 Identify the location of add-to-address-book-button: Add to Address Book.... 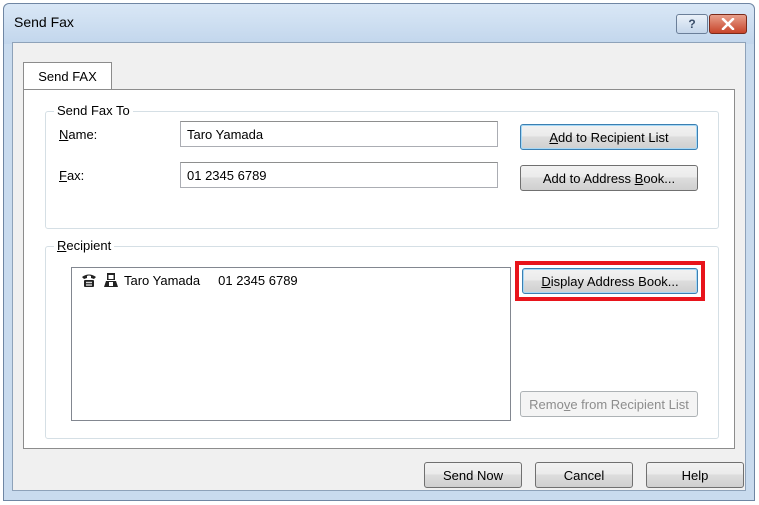
(609, 178).